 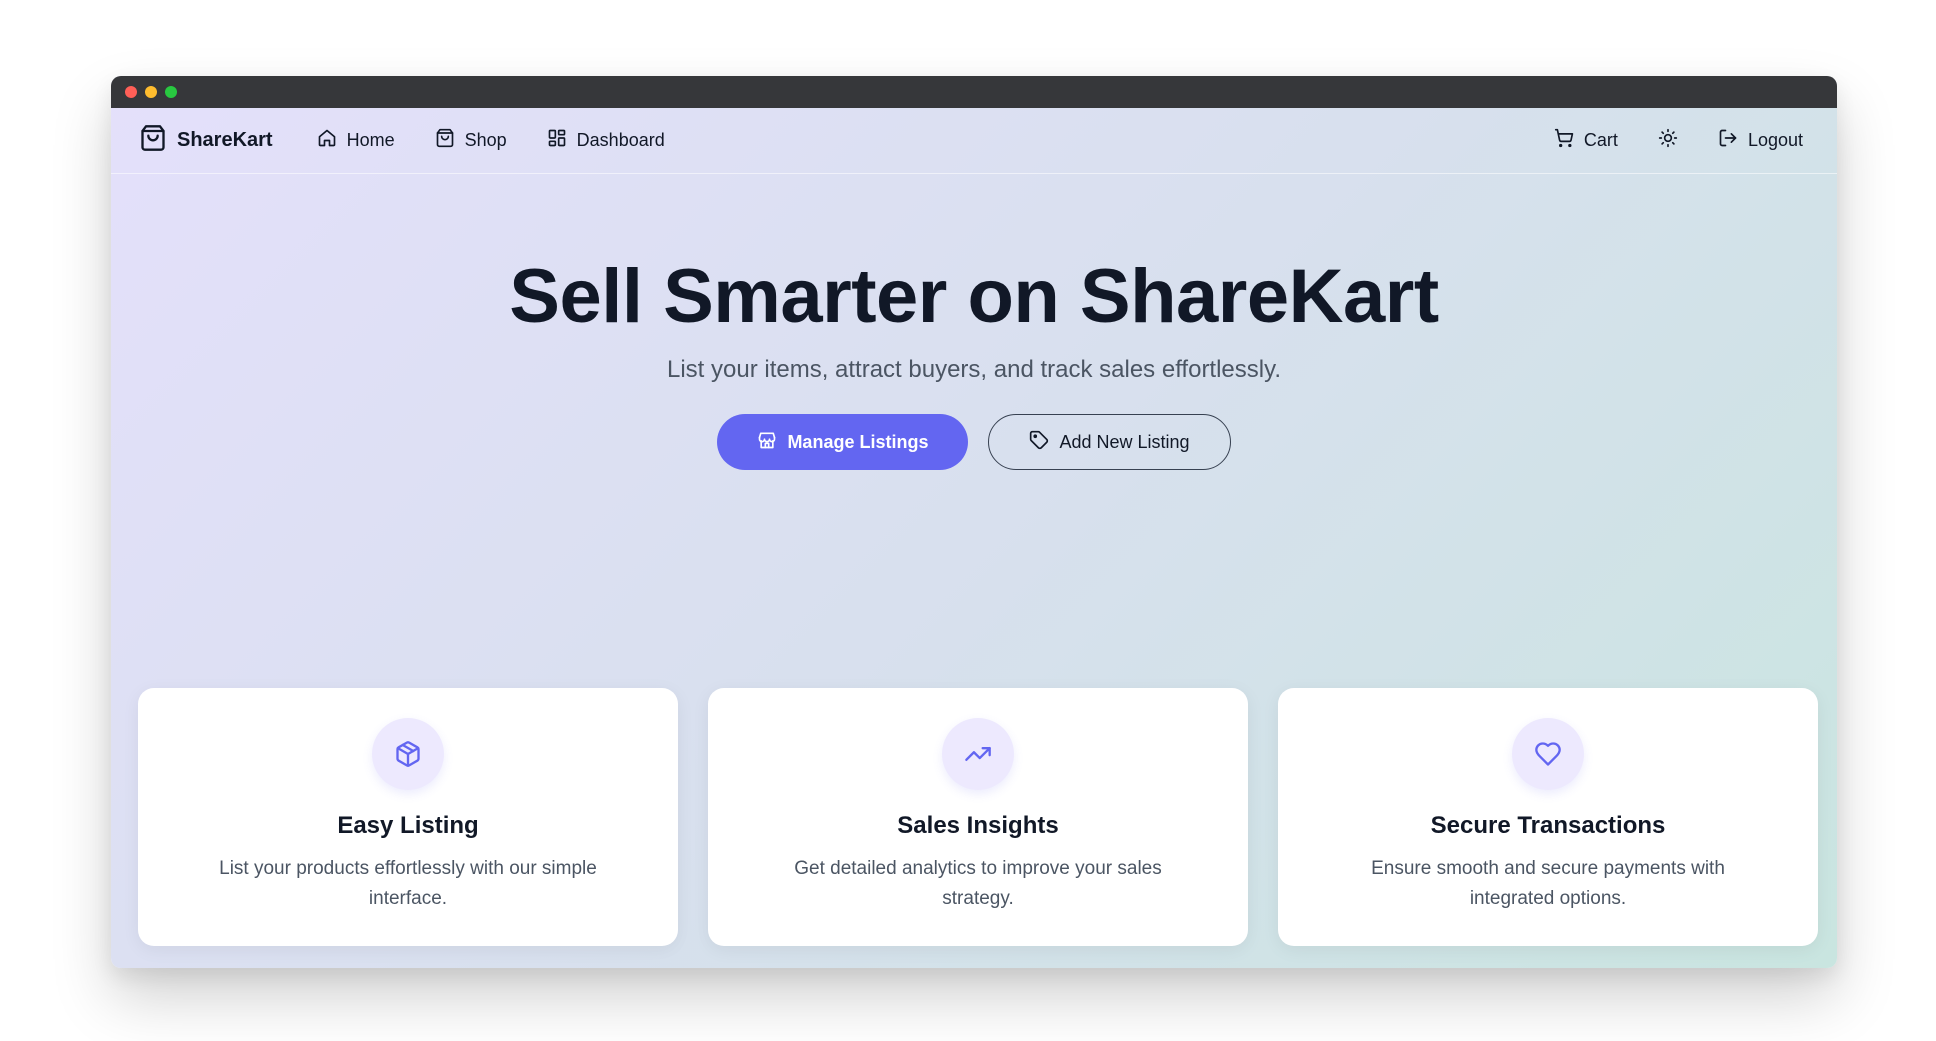 What do you see at coordinates (225, 140) in the screenshot?
I see `brand-name: ShareKart` at bounding box center [225, 140].